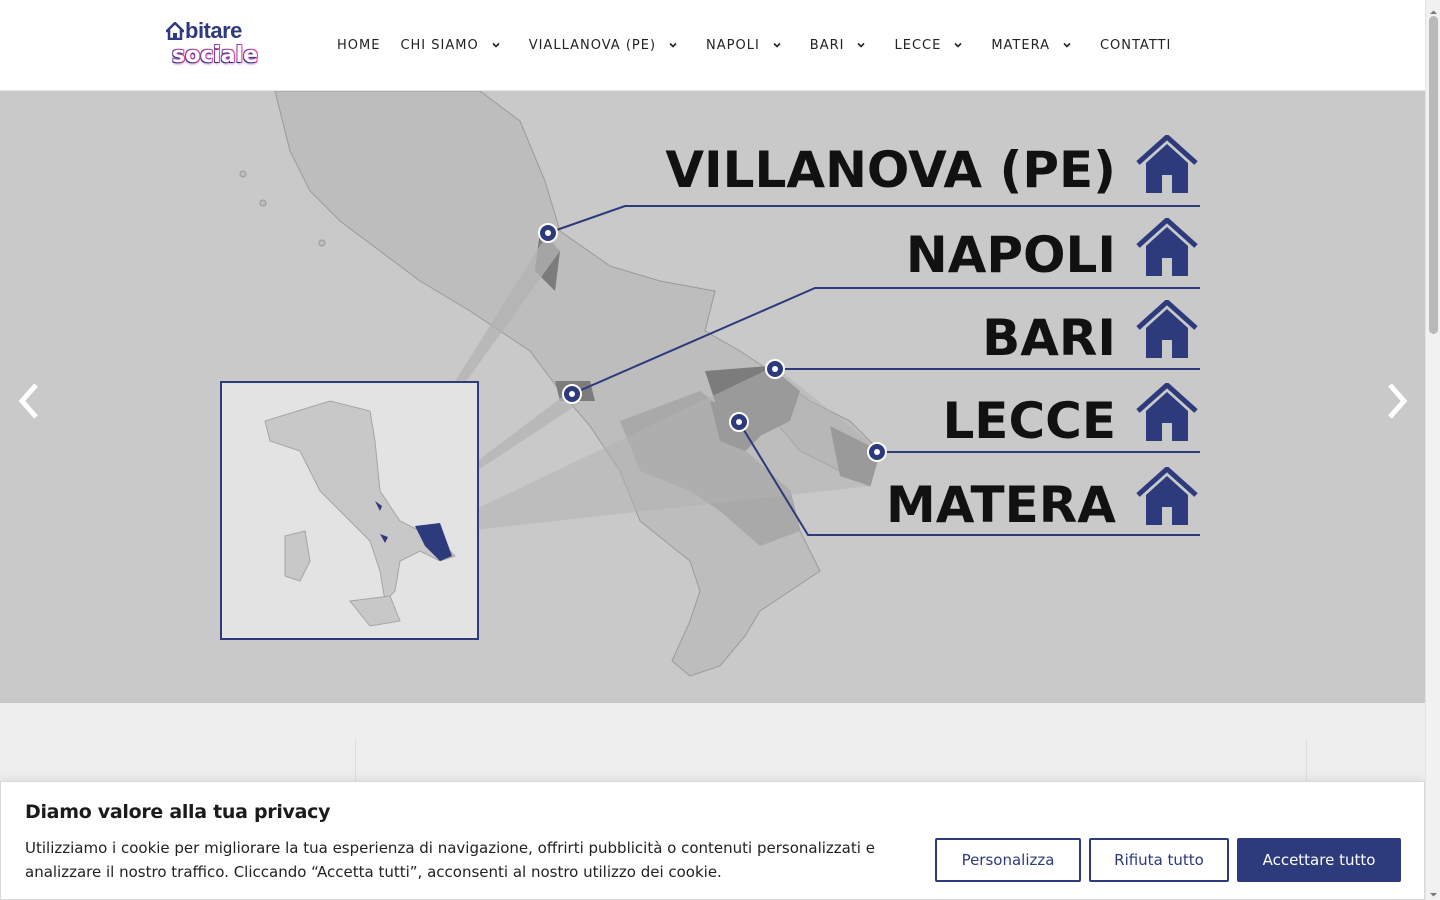  Describe the element at coordinates (744, 45) in the screenshot. I see `nav-item-napoli: NAPOLI` at that location.